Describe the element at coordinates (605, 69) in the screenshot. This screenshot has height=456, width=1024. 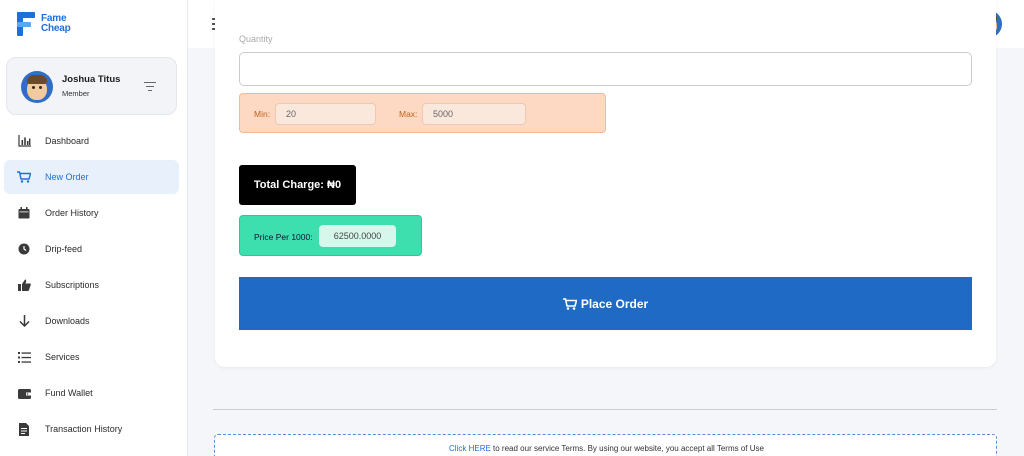
I see `quantity-input` at that location.